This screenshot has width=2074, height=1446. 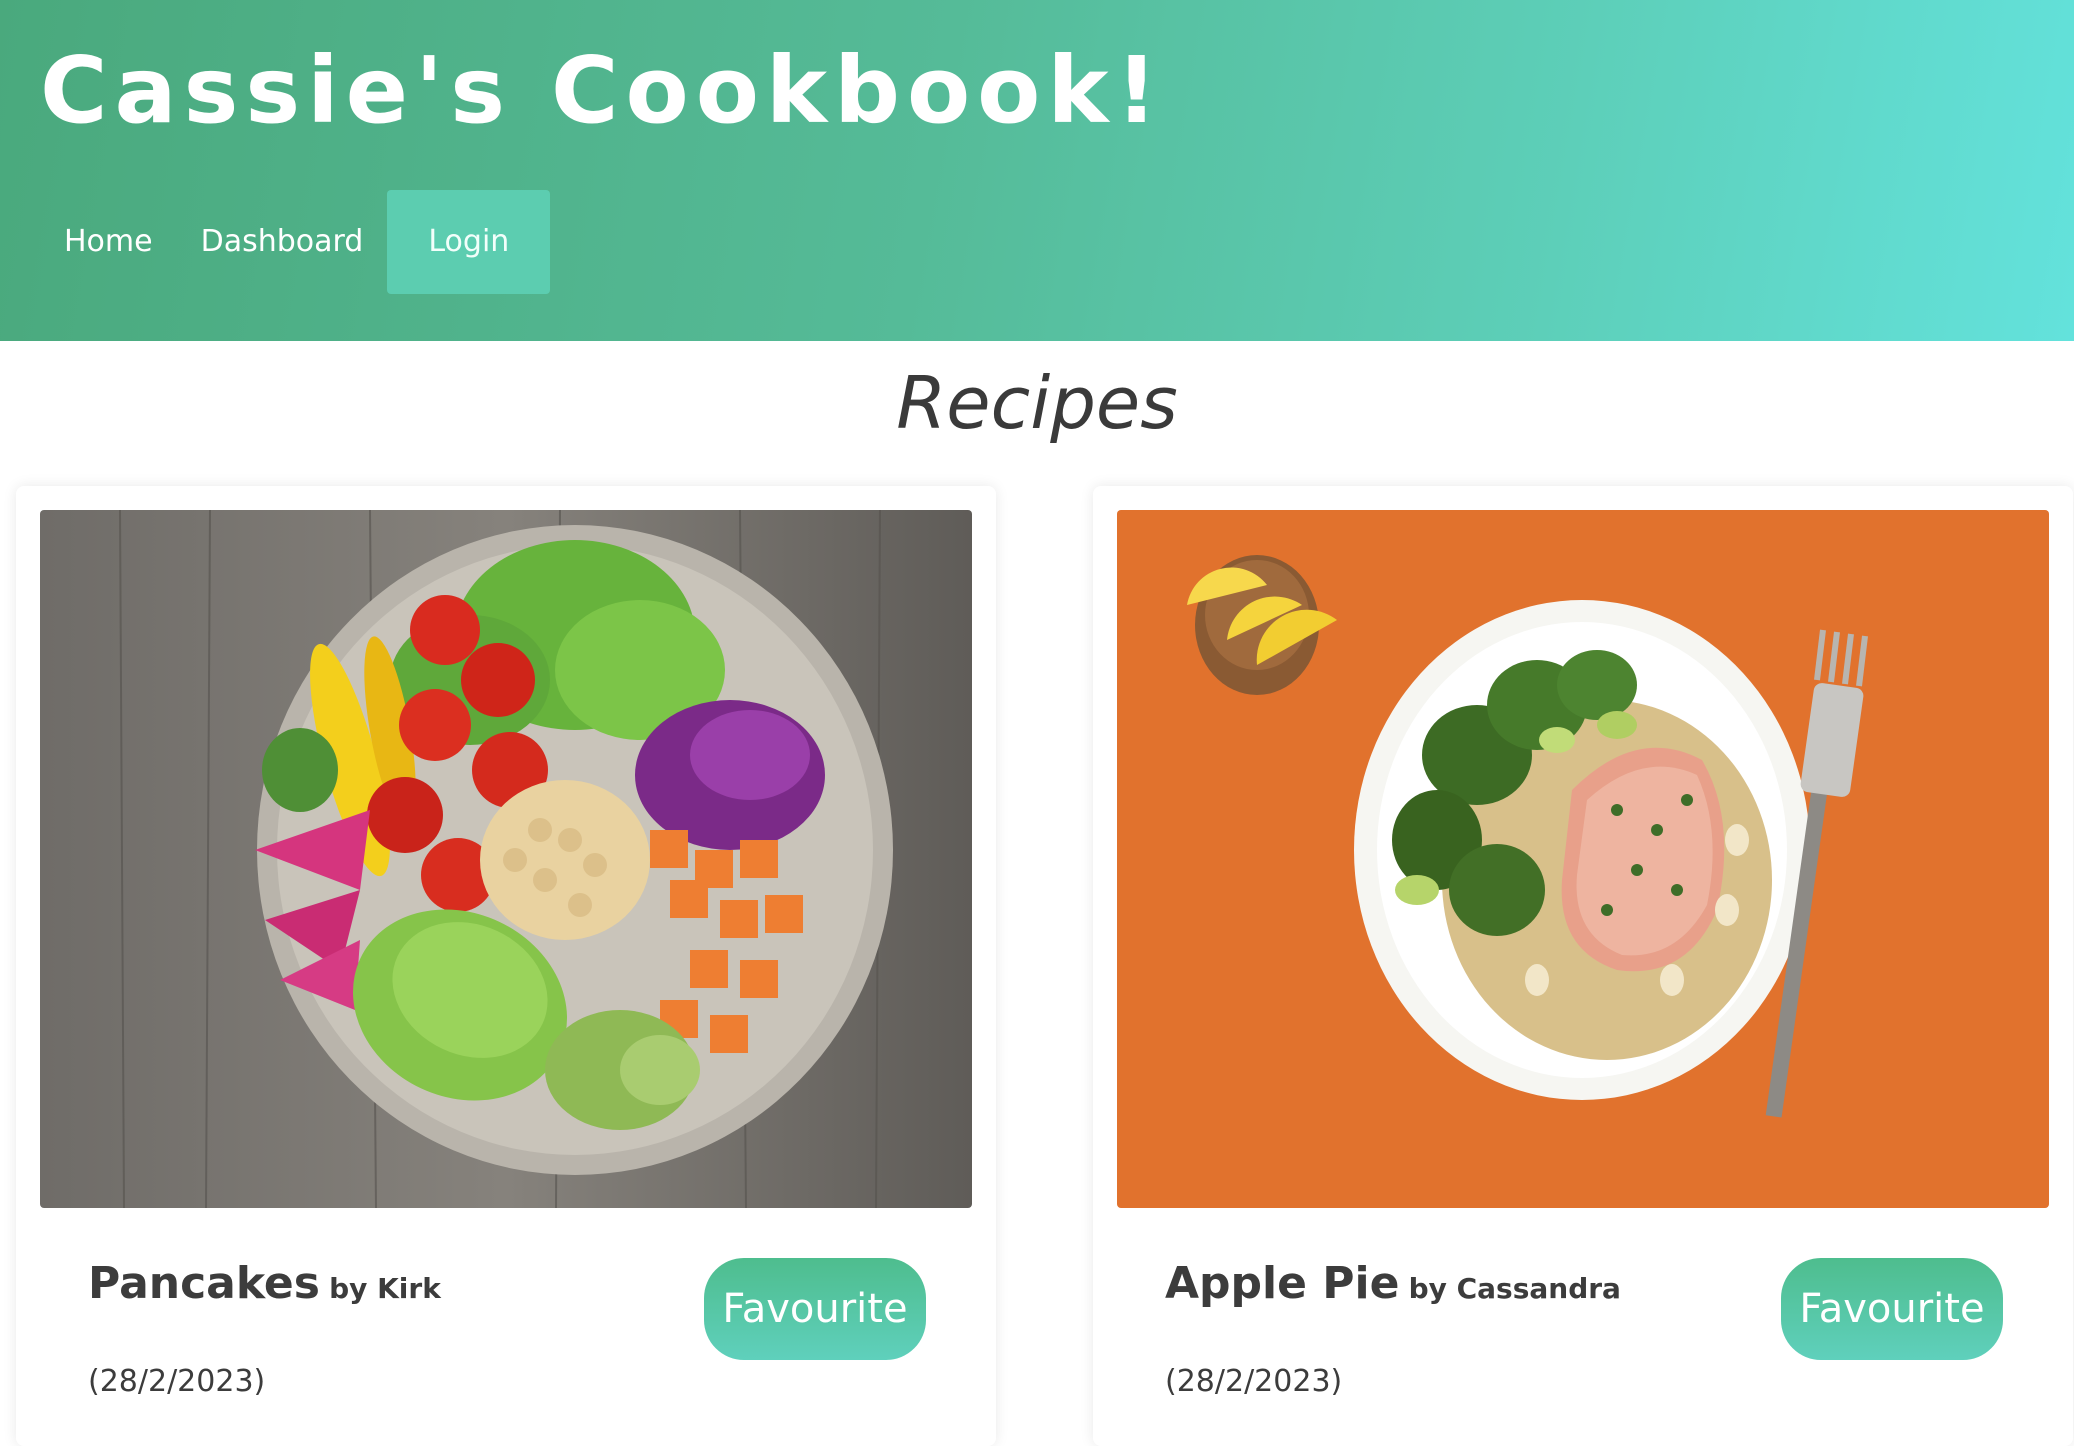 I want to click on nav-dashboard: Dashboard, so click(x=282, y=242).